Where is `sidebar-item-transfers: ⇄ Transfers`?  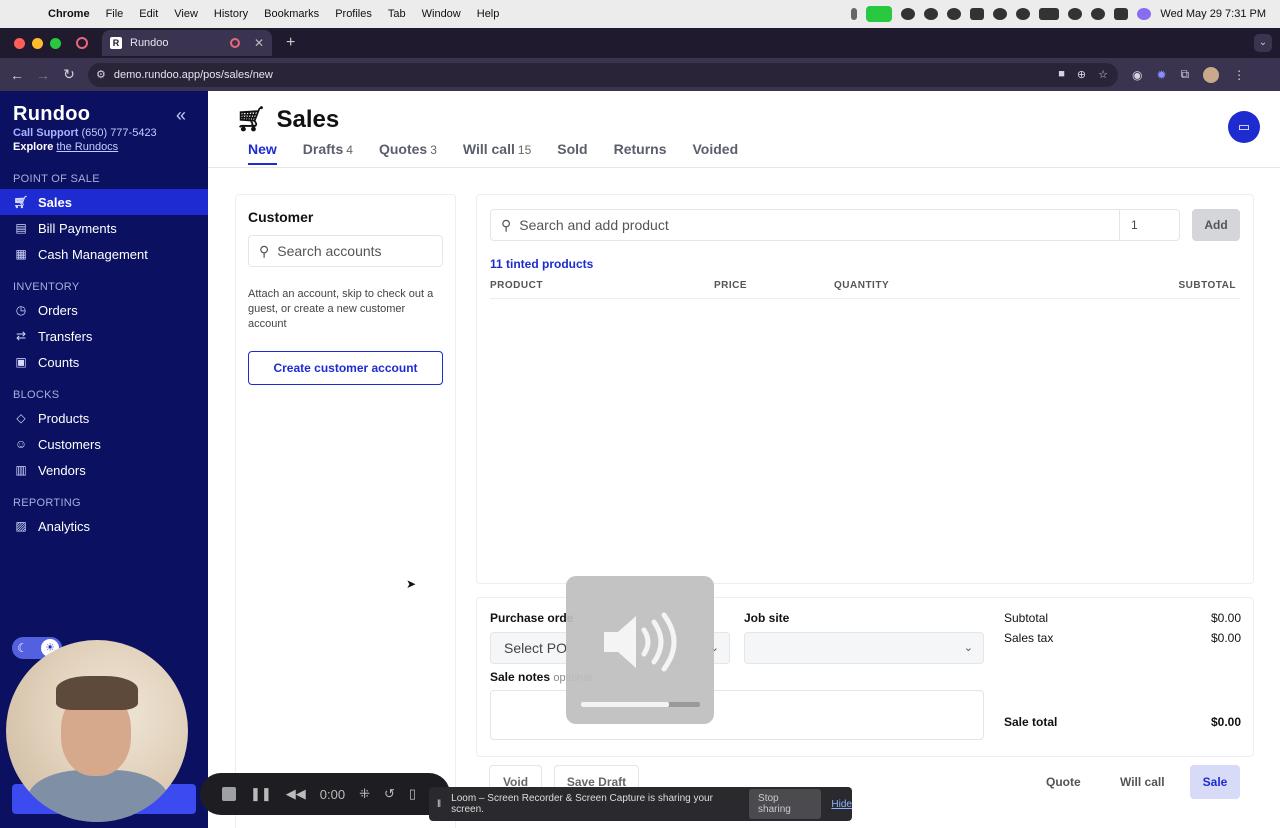 sidebar-item-transfers: ⇄ Transfers is located at coordinates (104, 336).